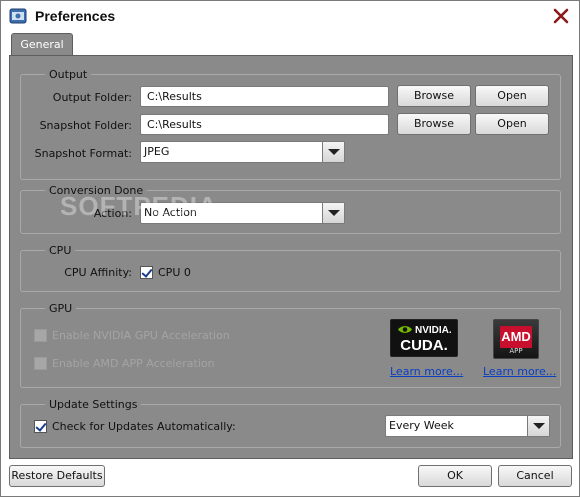 This screenshot has width=580, height=497. What do you see at coordinates (405, 329) in the screenshot?
I see `nvidia-eye-icon` at bounding box center [405, 329].